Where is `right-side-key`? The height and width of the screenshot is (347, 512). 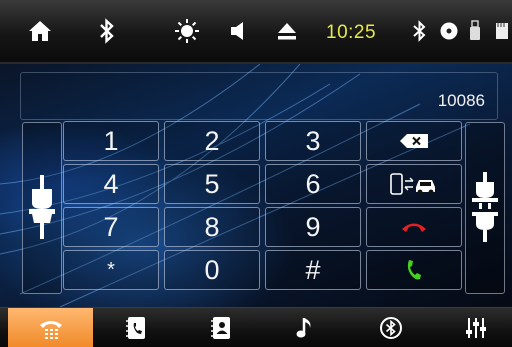
right-side-key is located at coordinates (485, 208).